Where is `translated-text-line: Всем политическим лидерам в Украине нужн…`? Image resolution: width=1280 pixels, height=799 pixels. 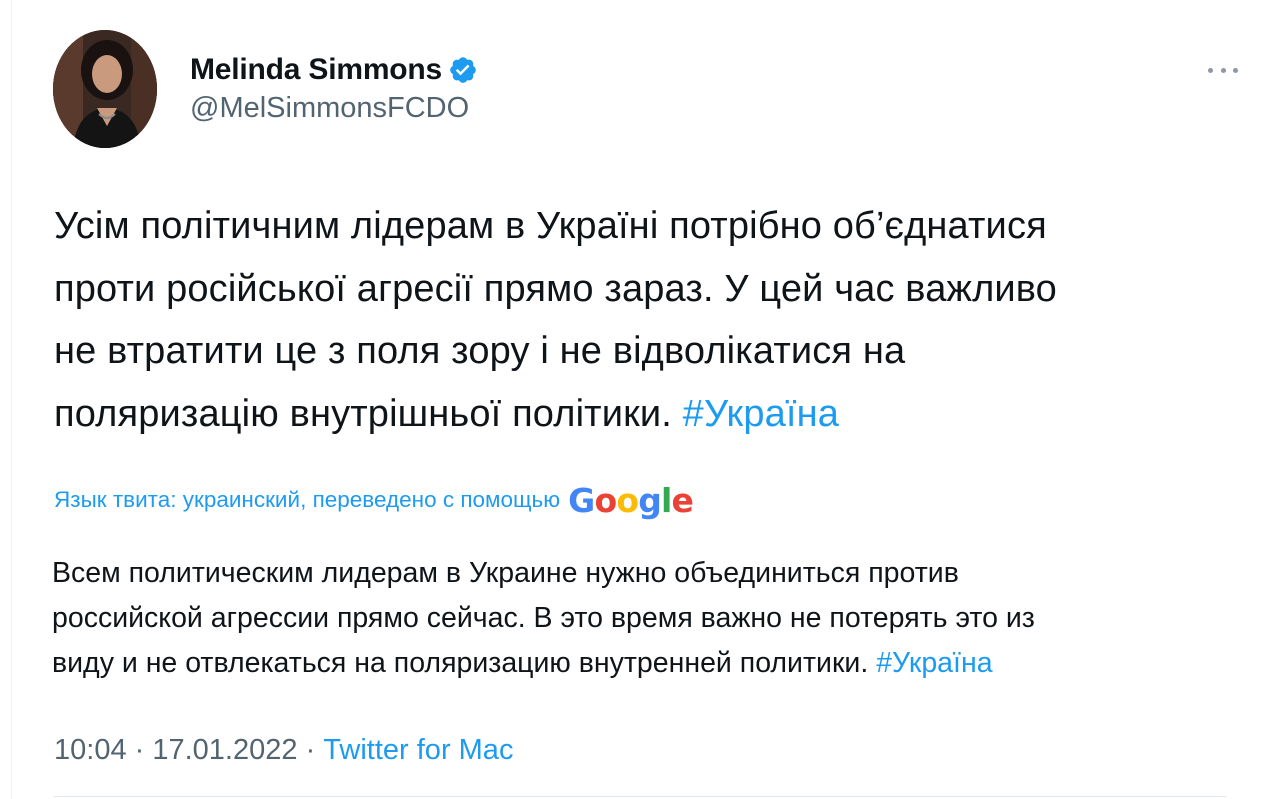 translated-text-line: Всем политическим лидерам в Украине нужн… is located at coordinates (505, 573).